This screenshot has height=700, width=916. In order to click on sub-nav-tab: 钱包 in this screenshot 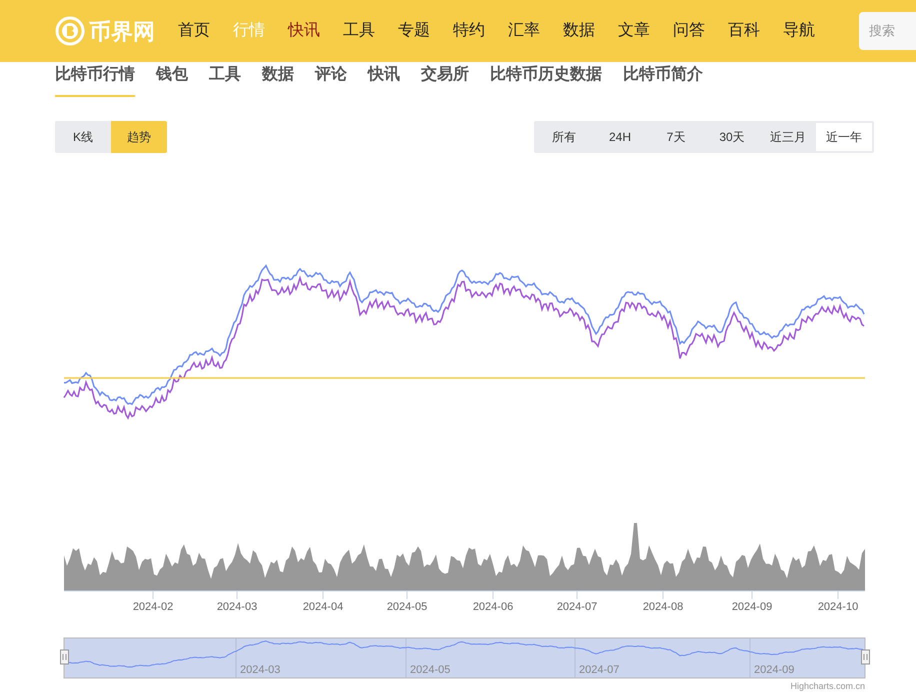, I will do `click(172, 79)`.